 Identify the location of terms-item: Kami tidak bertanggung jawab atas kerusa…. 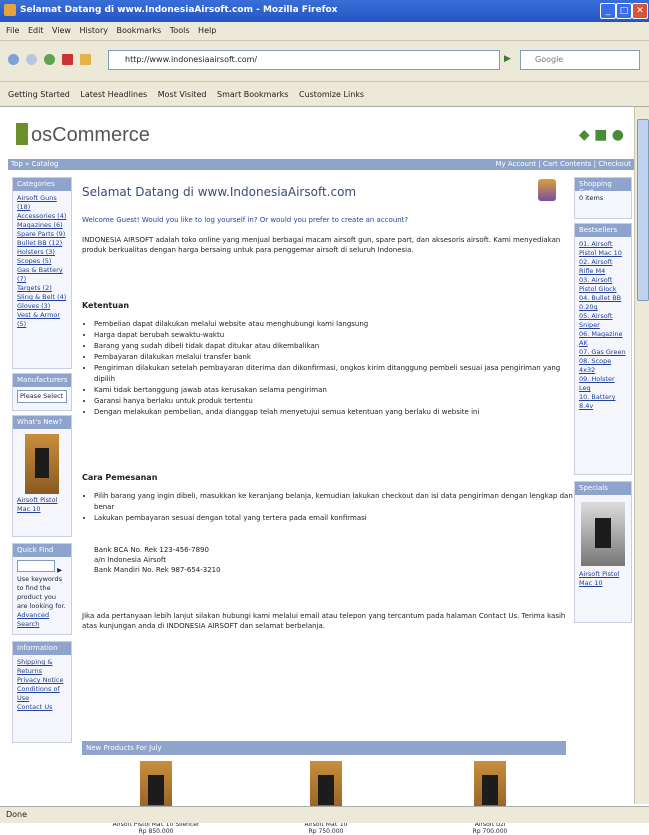
(334, 390).